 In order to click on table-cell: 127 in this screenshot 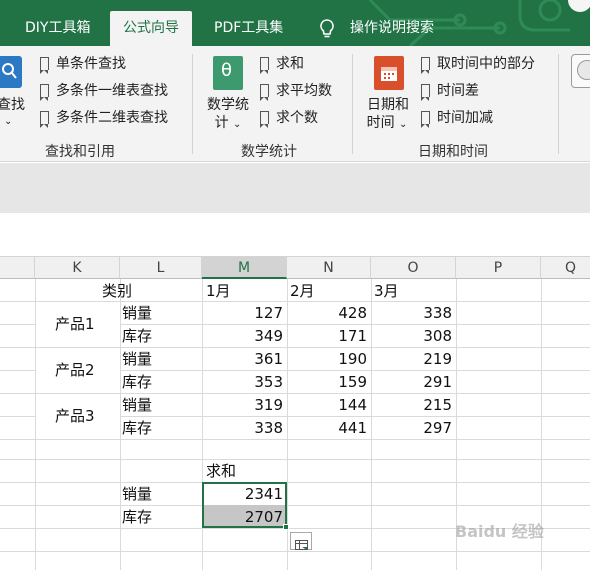, I will do `click(244, 313)`.